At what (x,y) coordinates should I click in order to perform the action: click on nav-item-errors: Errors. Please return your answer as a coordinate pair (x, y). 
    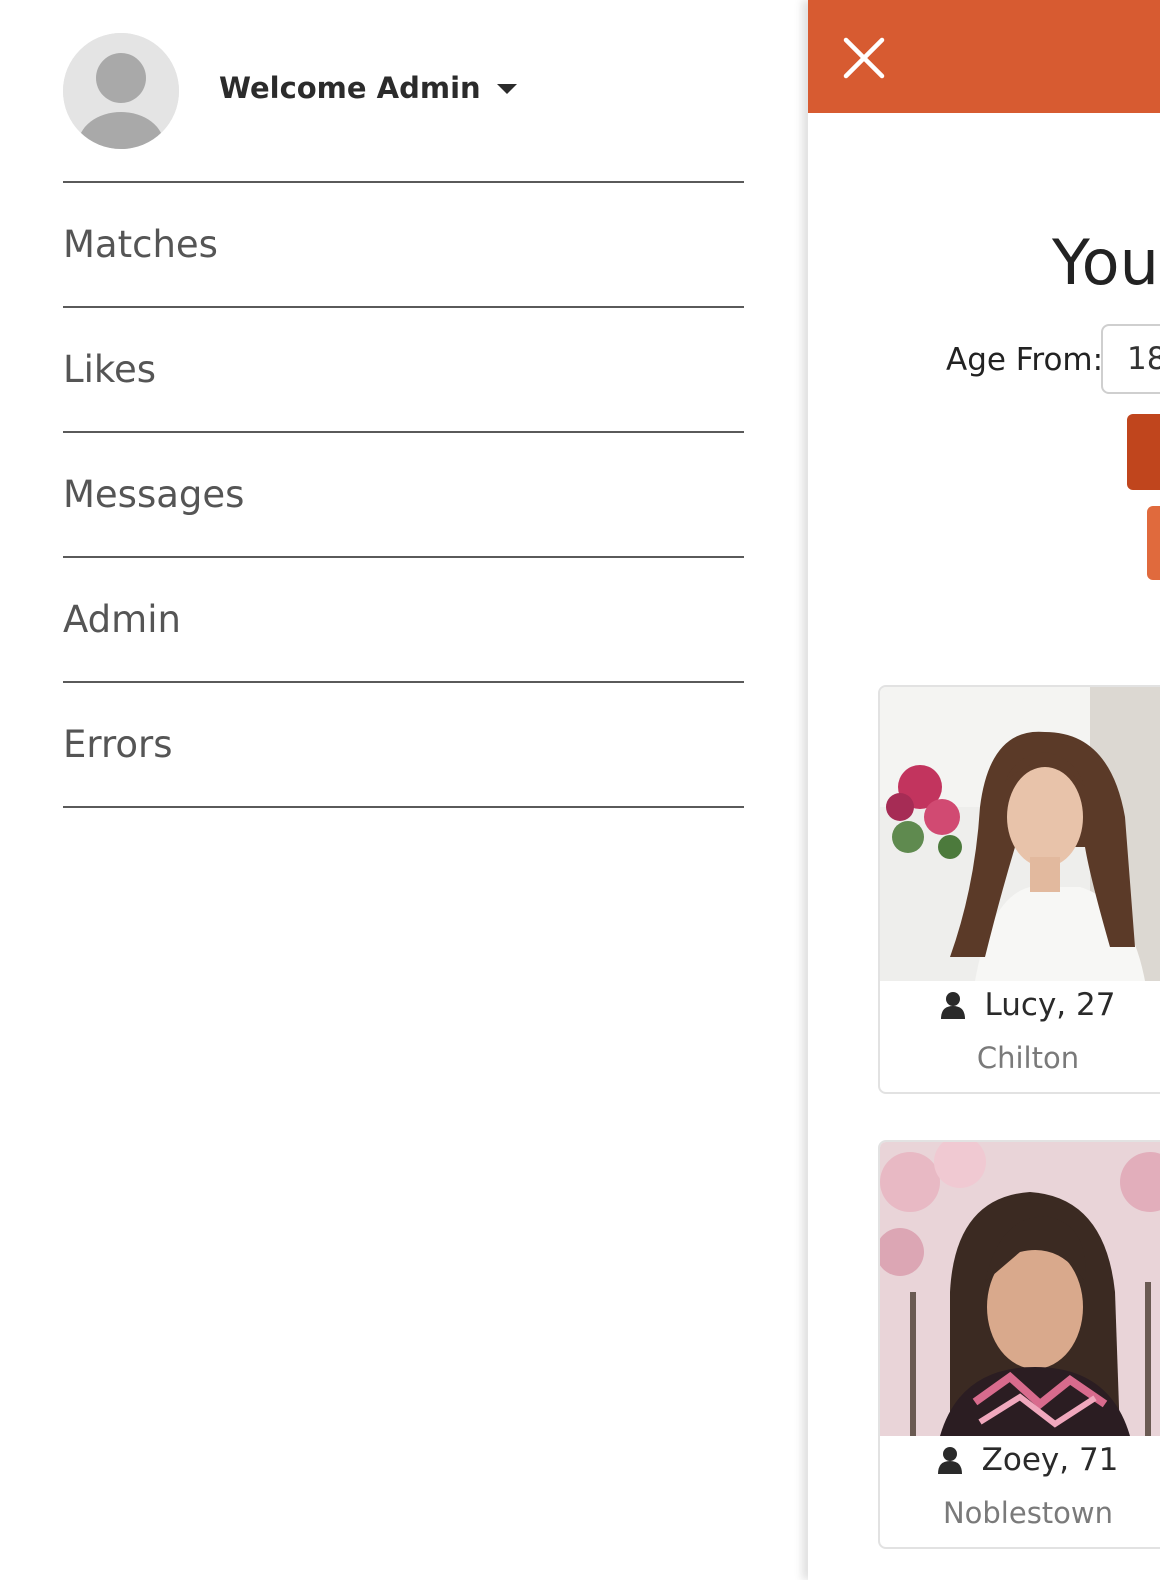
    Looking at the image, I should click on (403, 745).